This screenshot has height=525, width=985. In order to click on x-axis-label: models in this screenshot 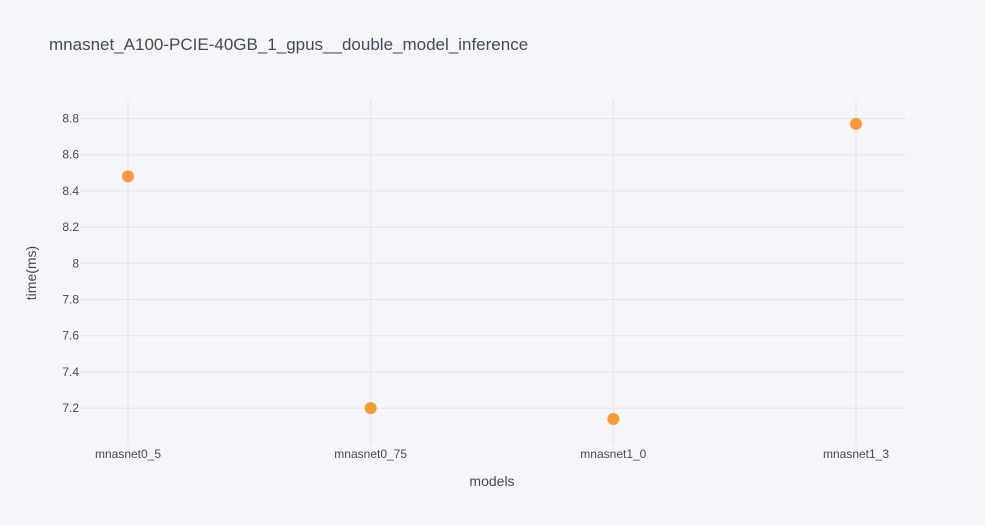, I will do `click(491, 481)`.